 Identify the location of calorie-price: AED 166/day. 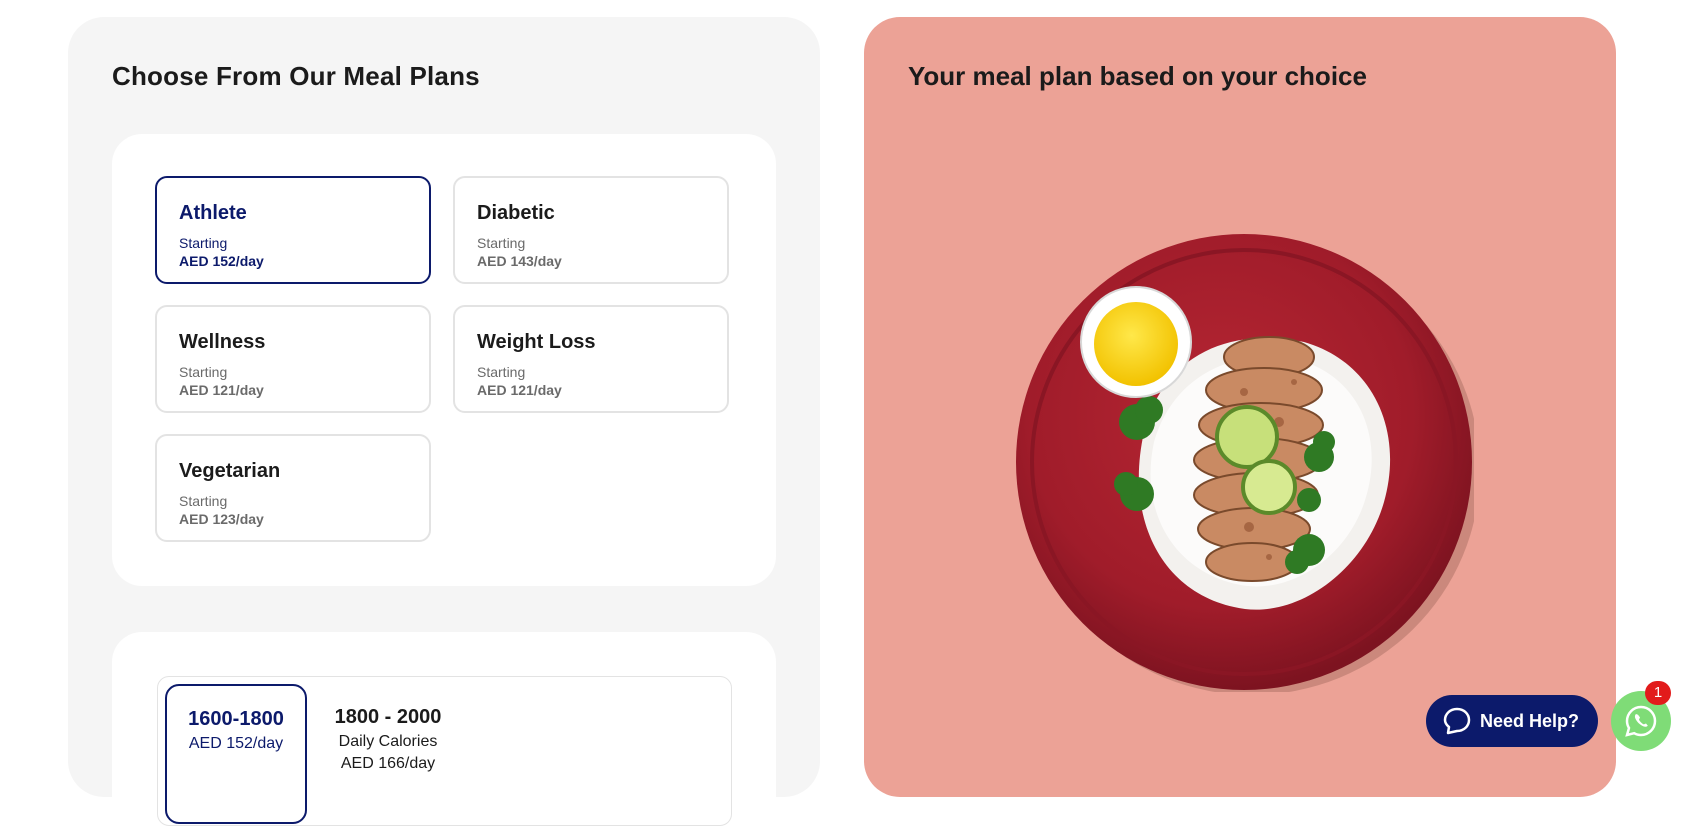
(388, 763).